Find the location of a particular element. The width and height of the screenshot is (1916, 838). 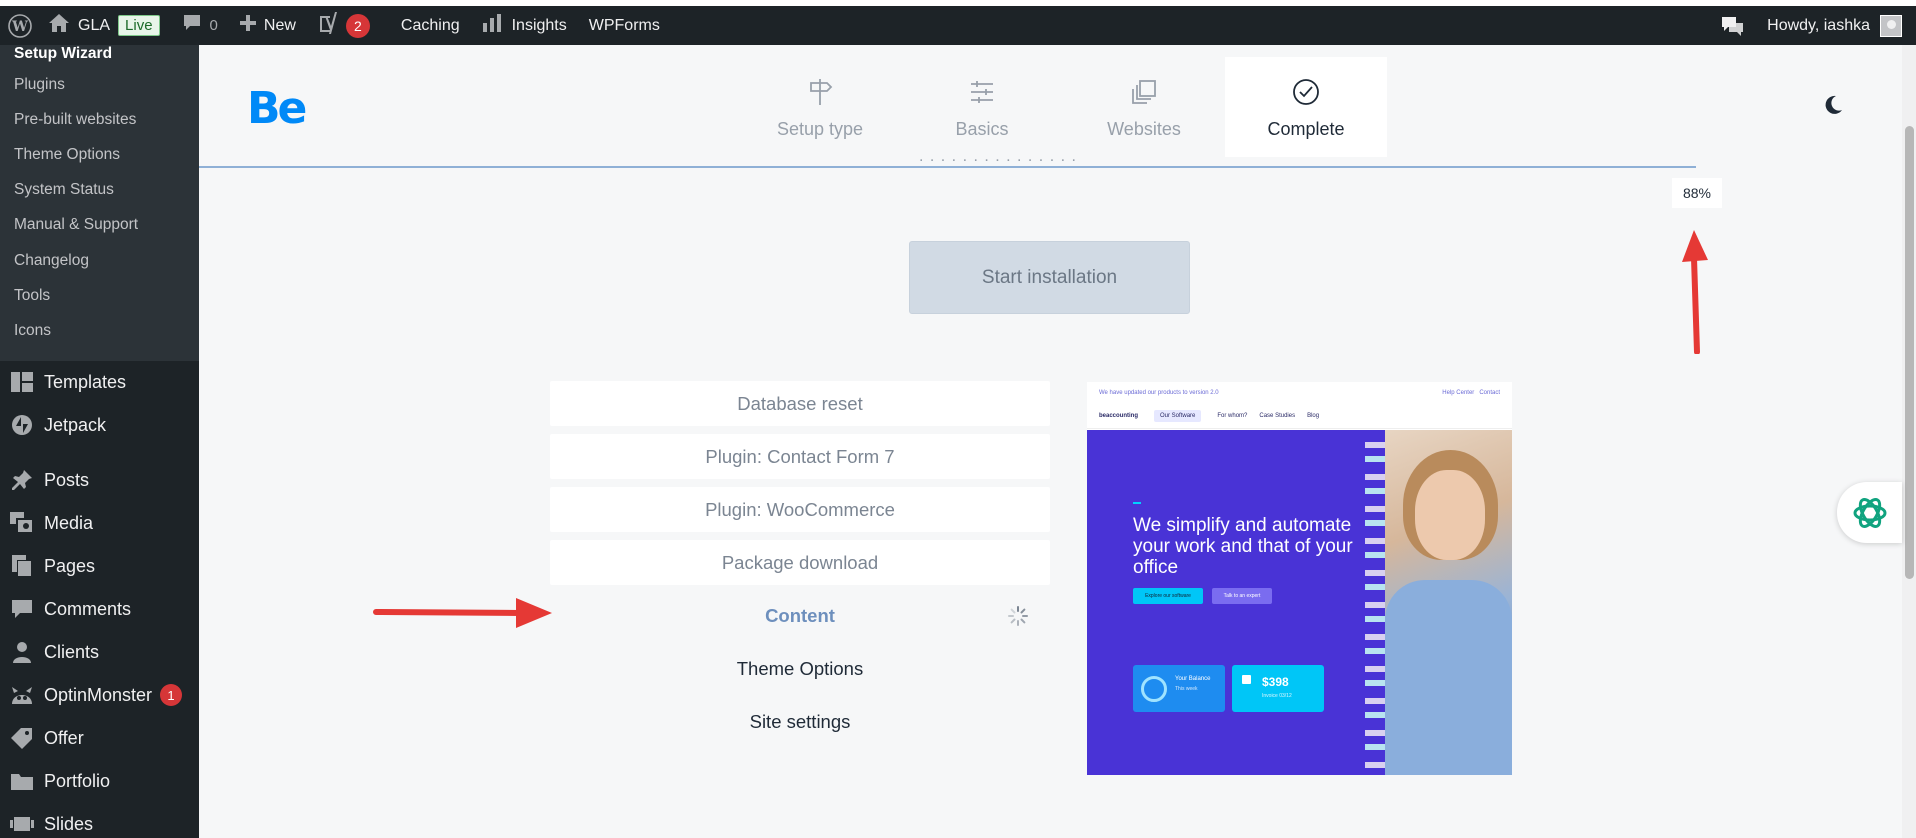

yoast-icon is located at coordinates (328, 25).